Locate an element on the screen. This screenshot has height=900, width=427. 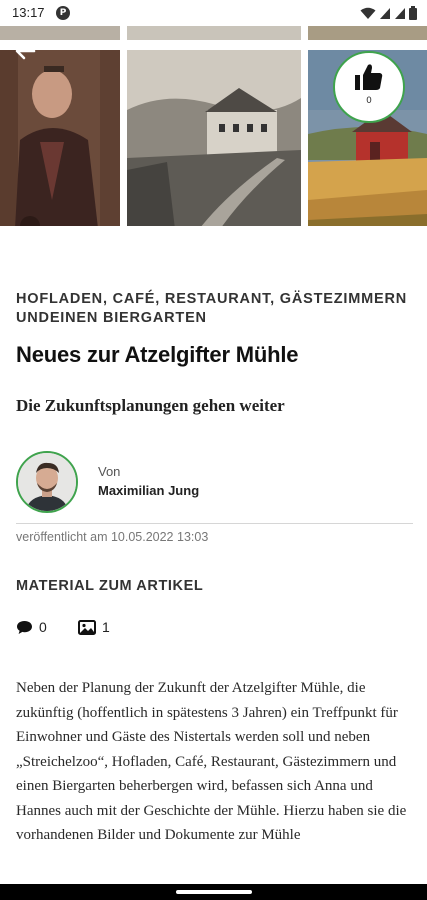
landscape-photo is located at coordinates (214, 138).